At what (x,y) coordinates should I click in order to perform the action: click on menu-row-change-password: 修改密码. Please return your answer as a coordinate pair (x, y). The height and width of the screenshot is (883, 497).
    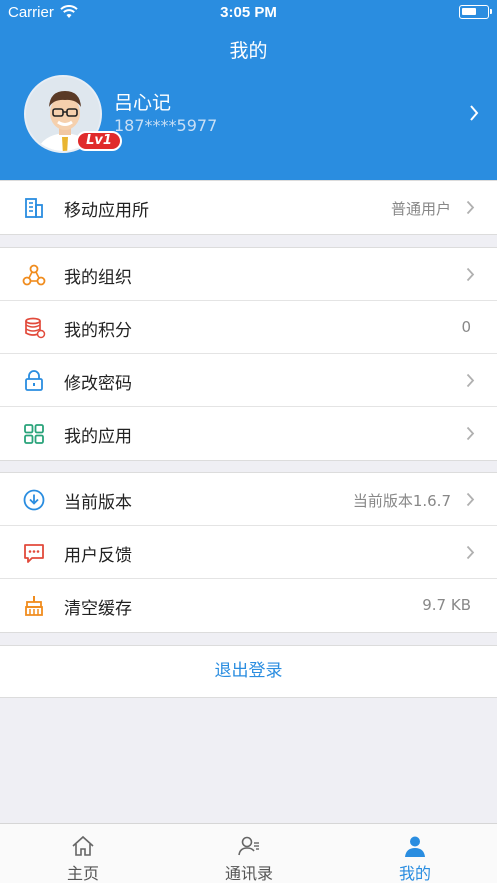
    Looking at the image, I should click on (248, 380).